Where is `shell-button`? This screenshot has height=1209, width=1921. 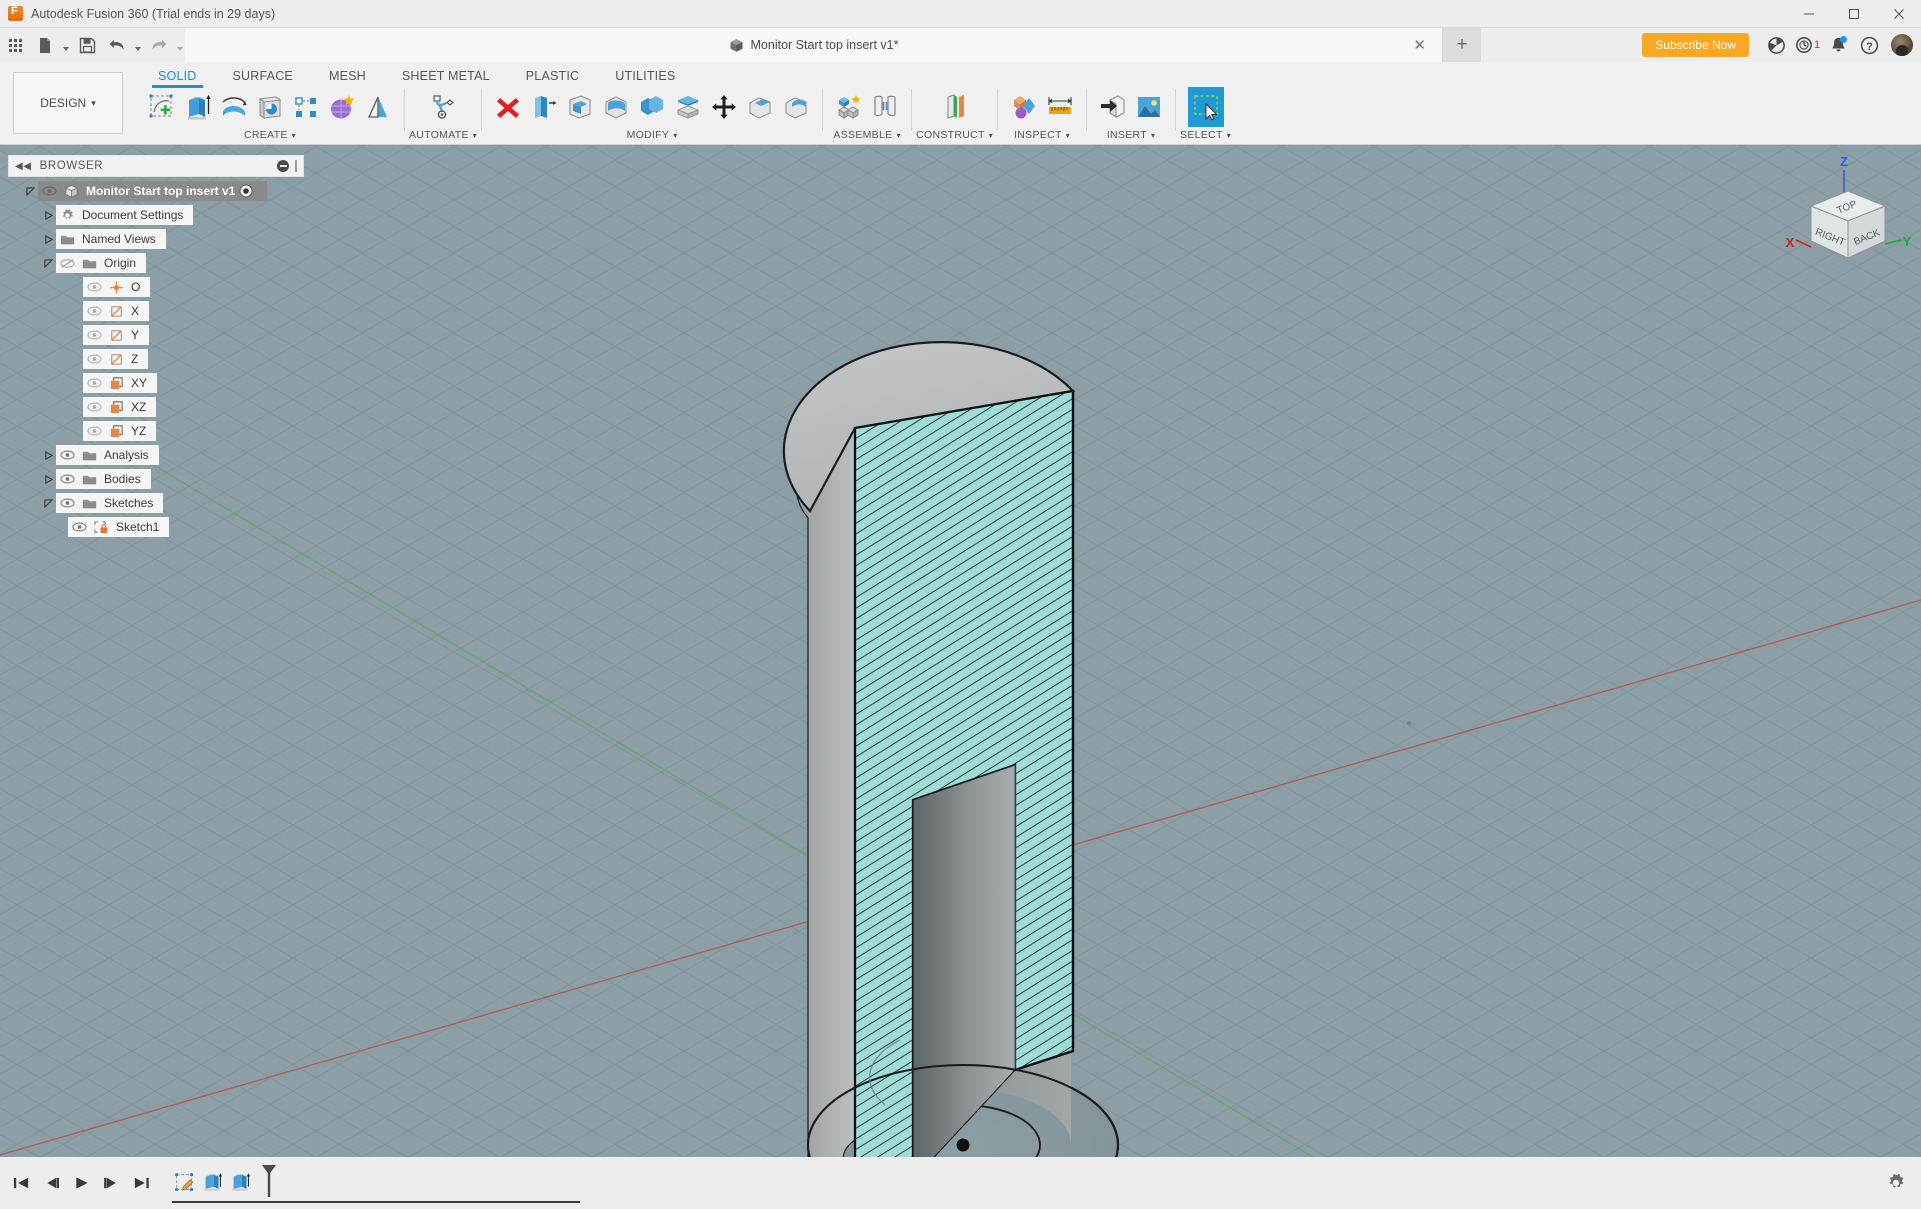
shell-button is located at coordinates (616, 107).